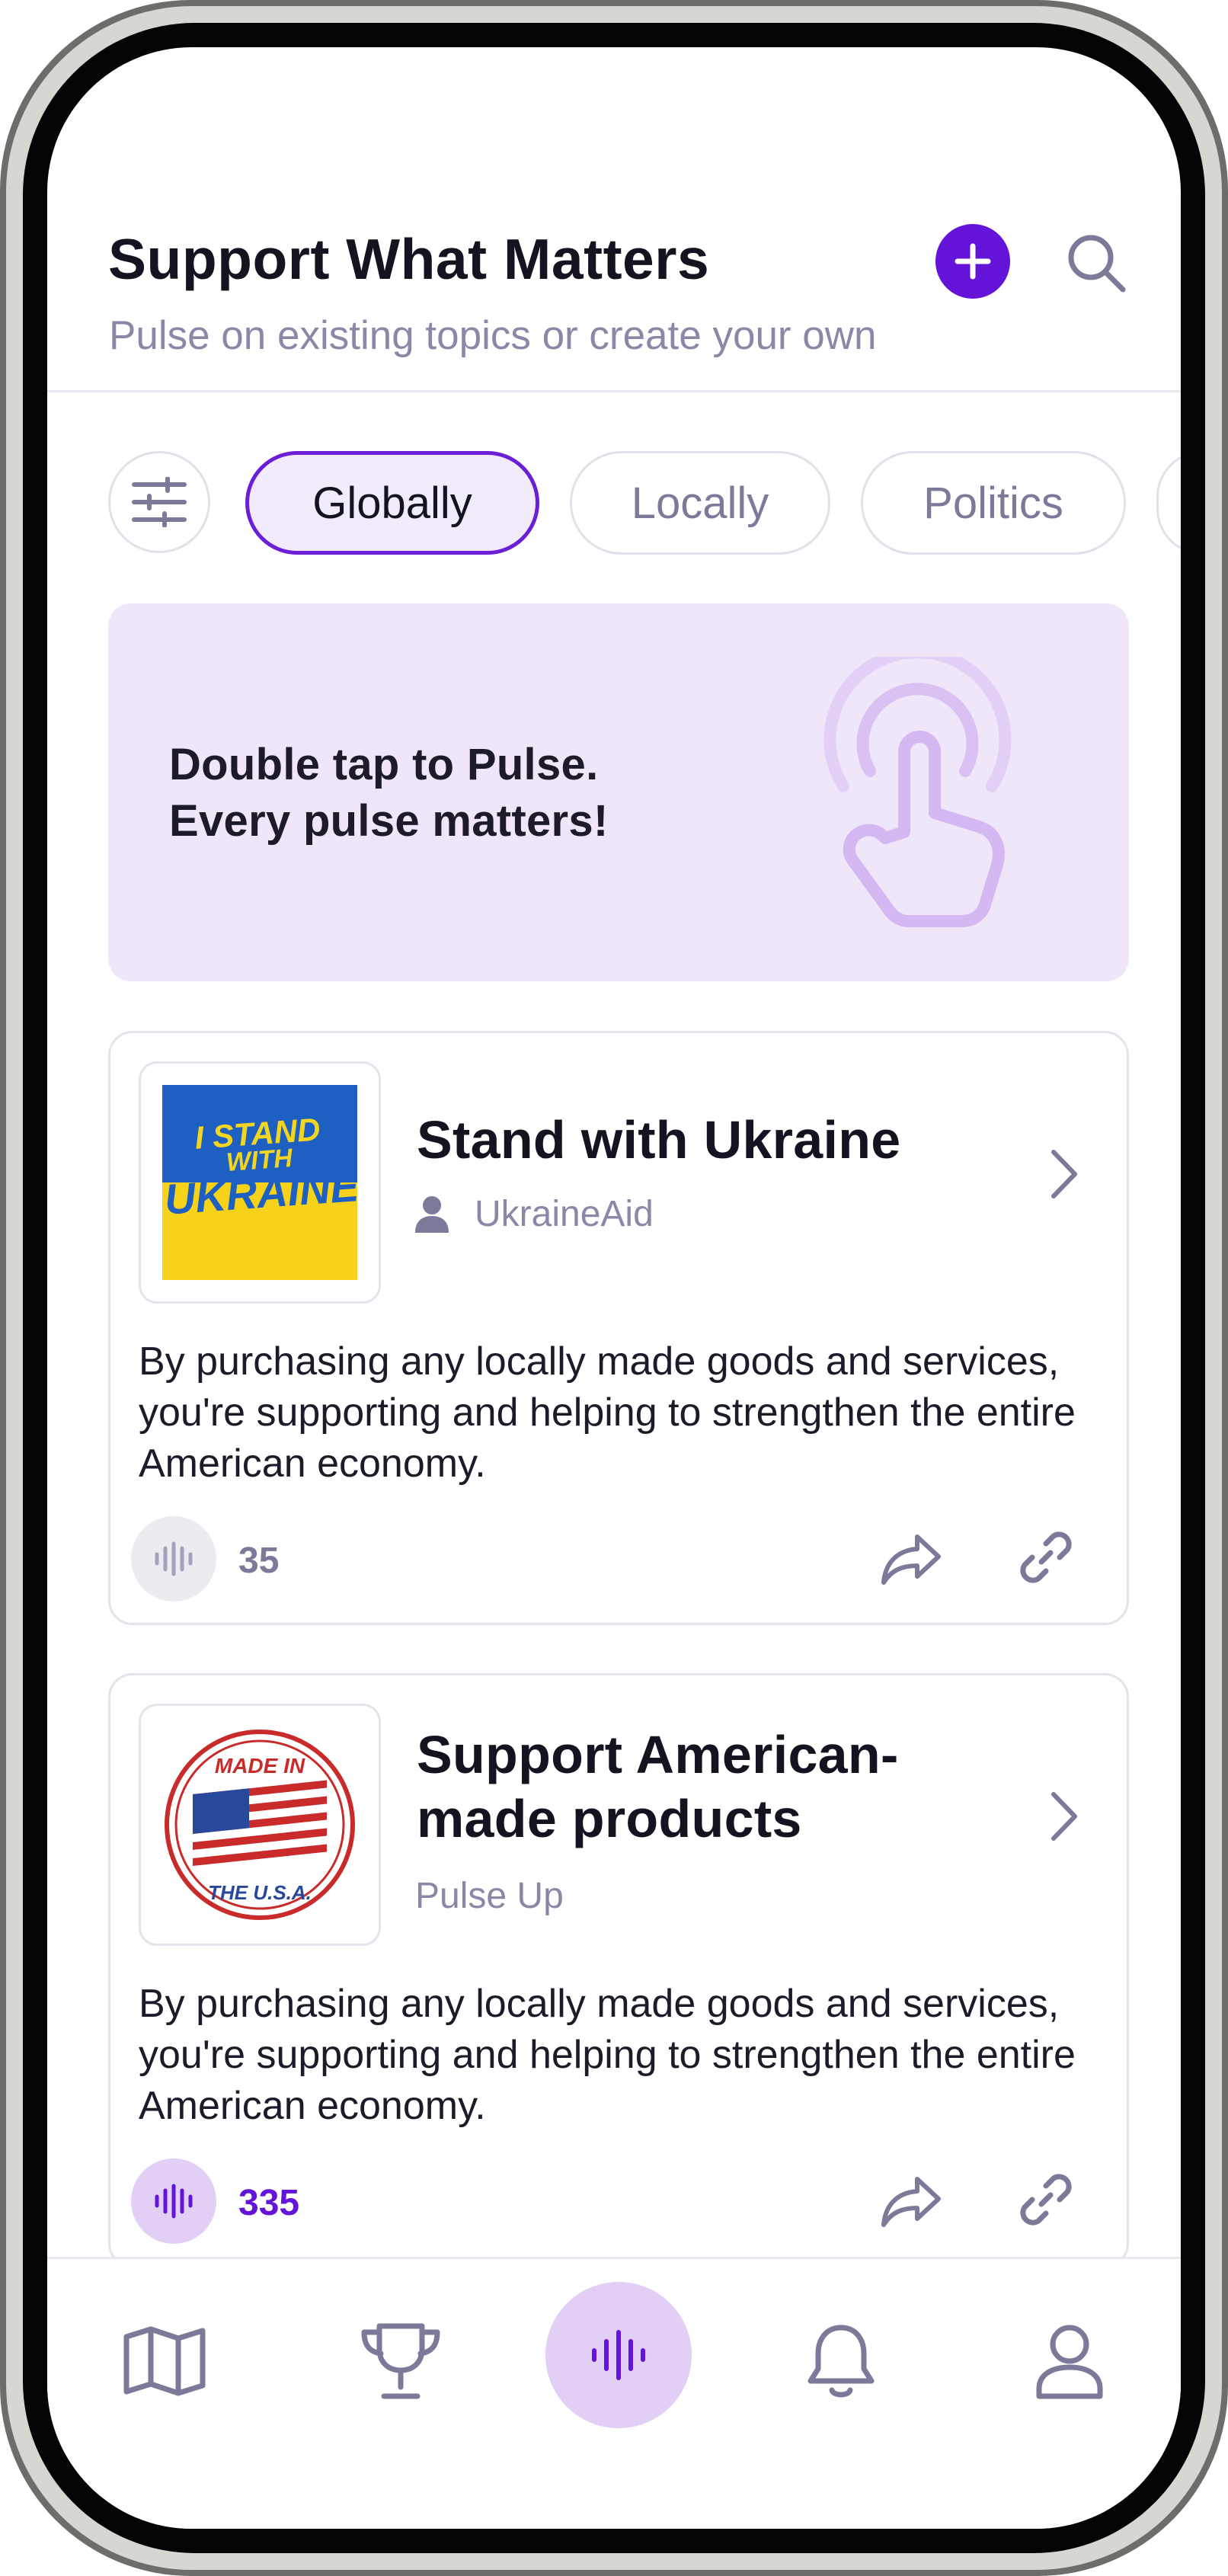 The height and width of the screenshot is (2576, 1228). I want to click on seal-text-top: MADE IN, so click(260, 1766).